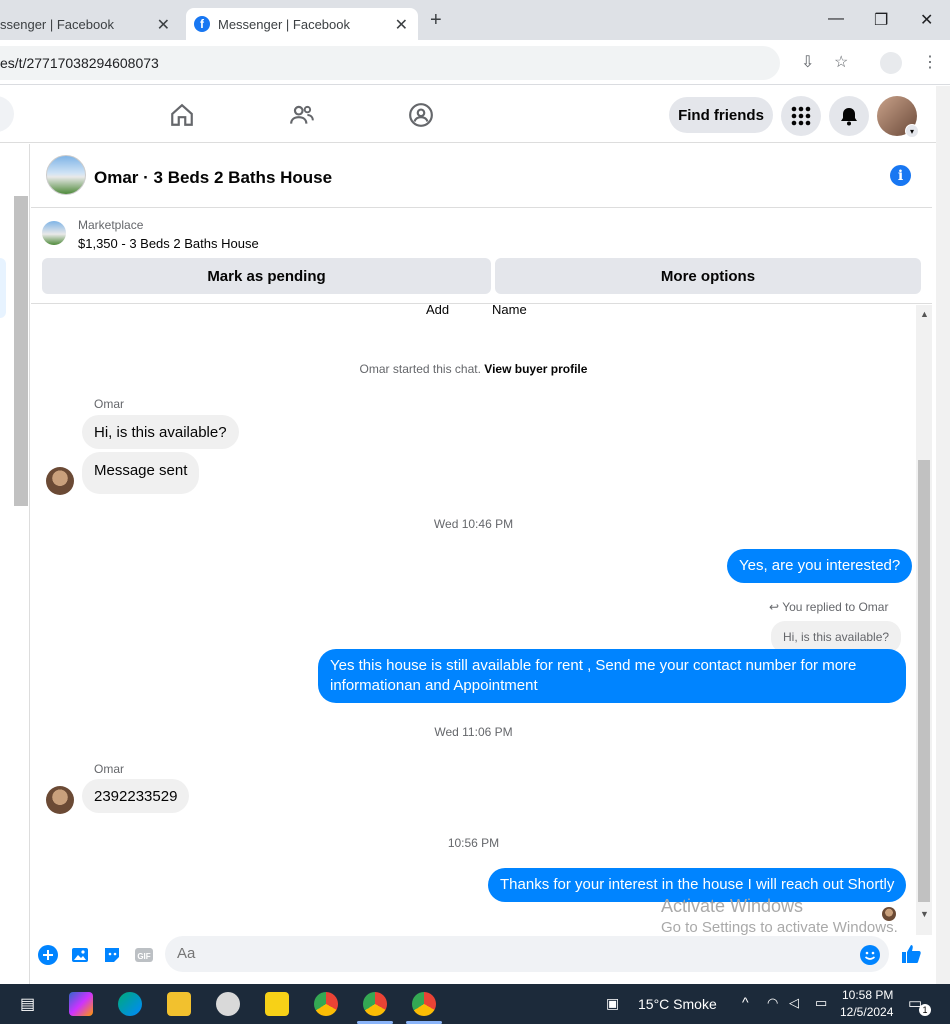  I want to click on menu-grid-button, so click(801, 116).